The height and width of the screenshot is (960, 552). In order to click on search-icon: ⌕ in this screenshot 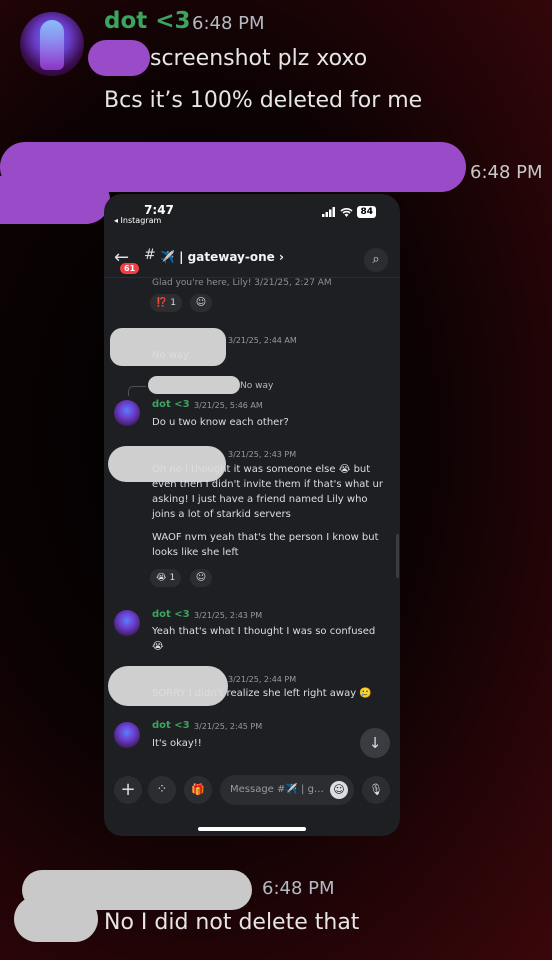, I will do `click(376, 260)`.